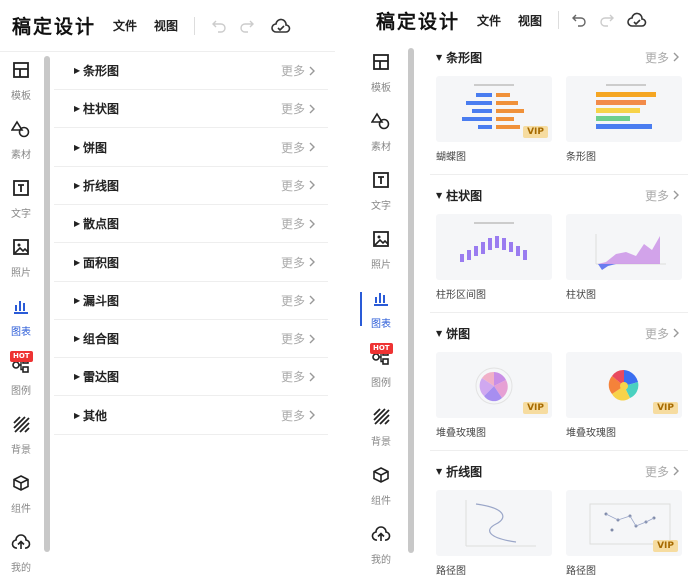 This screenshot has height=585, width=688. What do you see at coordinates (381, 182) in the screenshot?
I see `text-icon` at bounding box center [381, 182].